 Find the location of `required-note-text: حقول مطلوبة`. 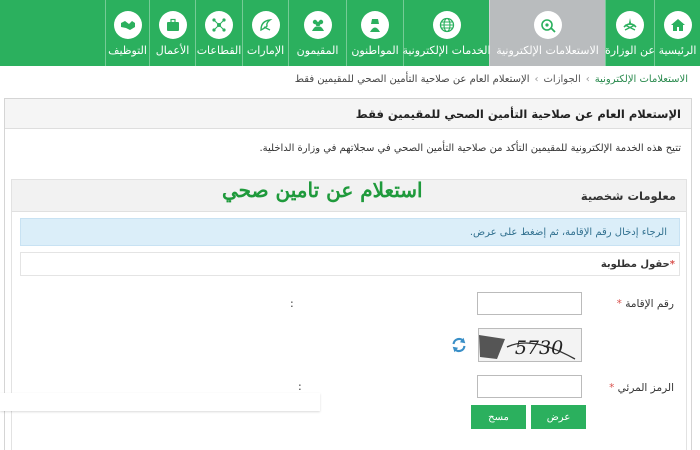

required-note-text: حقول مطلوبة is located at coordinates (635, 264).